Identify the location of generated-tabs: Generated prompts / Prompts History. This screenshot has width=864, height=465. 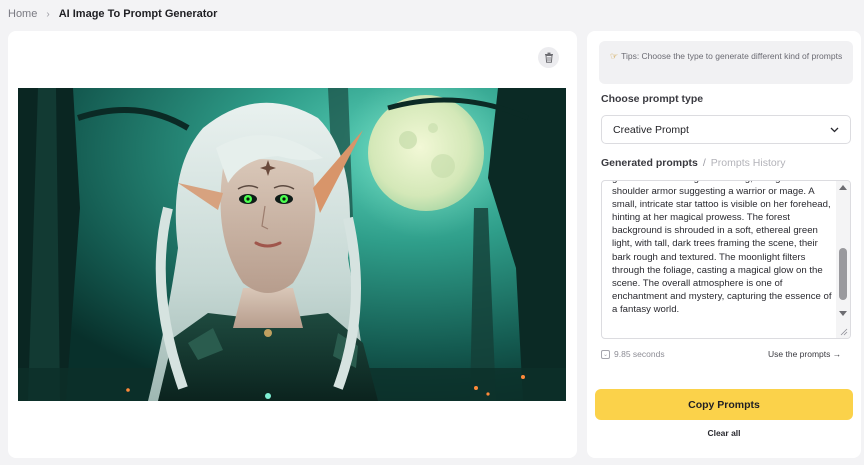
(693, 163).